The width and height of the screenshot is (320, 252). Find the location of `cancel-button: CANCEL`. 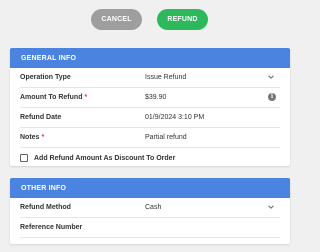

cancel-button: CANCEL is located at coordinates (116, 19).